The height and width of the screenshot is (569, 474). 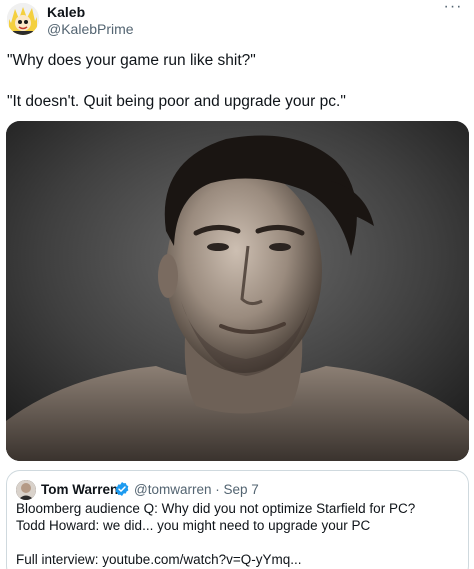 What do you see at coordinates (131, 60) in the screenshot?
I see `tweet-text-line: "Why does your game run like shit?"` at bounding box center [131, 60].